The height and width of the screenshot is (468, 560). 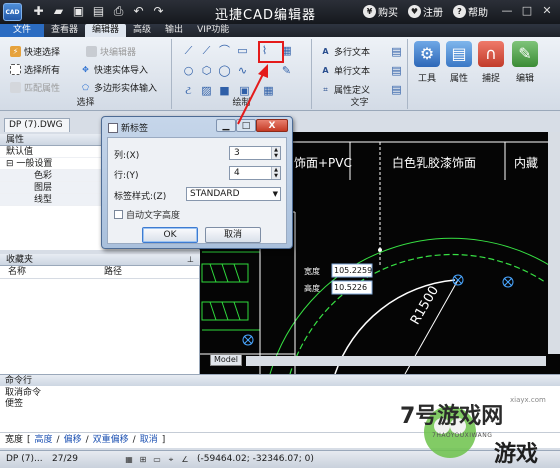 What do you see at coordinates (427, 69) in the screenshot?
I see `tools-button: ⚙ 工具` at bounding box center [427, 69].